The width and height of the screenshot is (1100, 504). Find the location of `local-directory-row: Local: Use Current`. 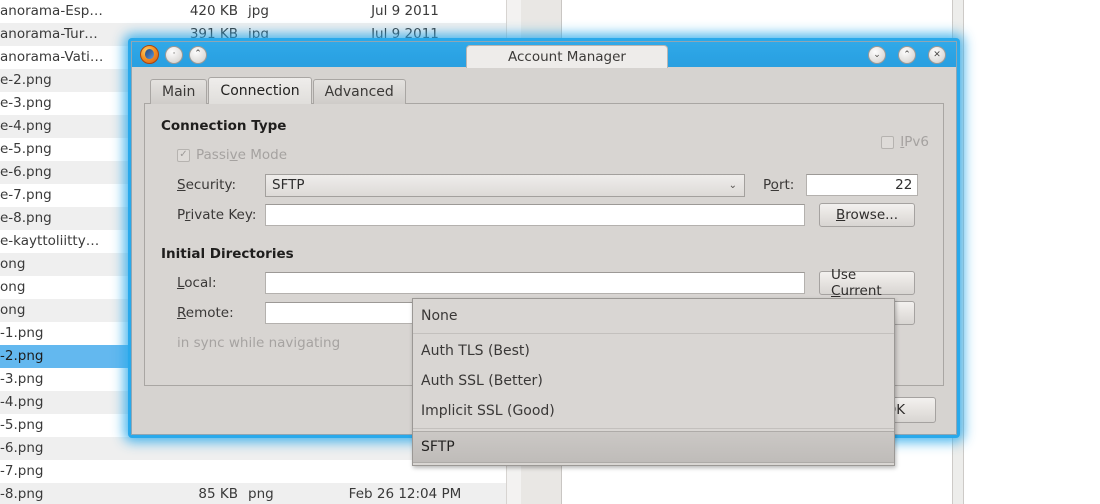

local-directory-row: Local: Use Current is located at coordinates (544, 283).